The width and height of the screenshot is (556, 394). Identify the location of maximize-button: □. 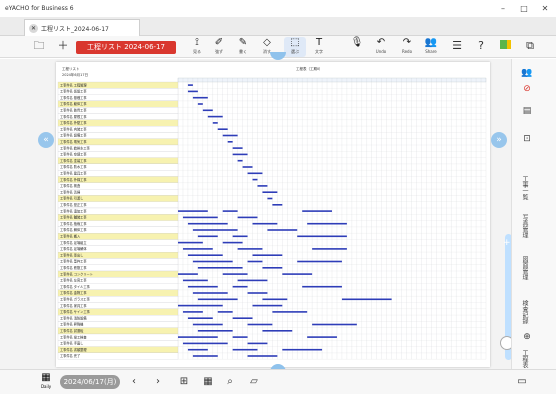
(524, 8).